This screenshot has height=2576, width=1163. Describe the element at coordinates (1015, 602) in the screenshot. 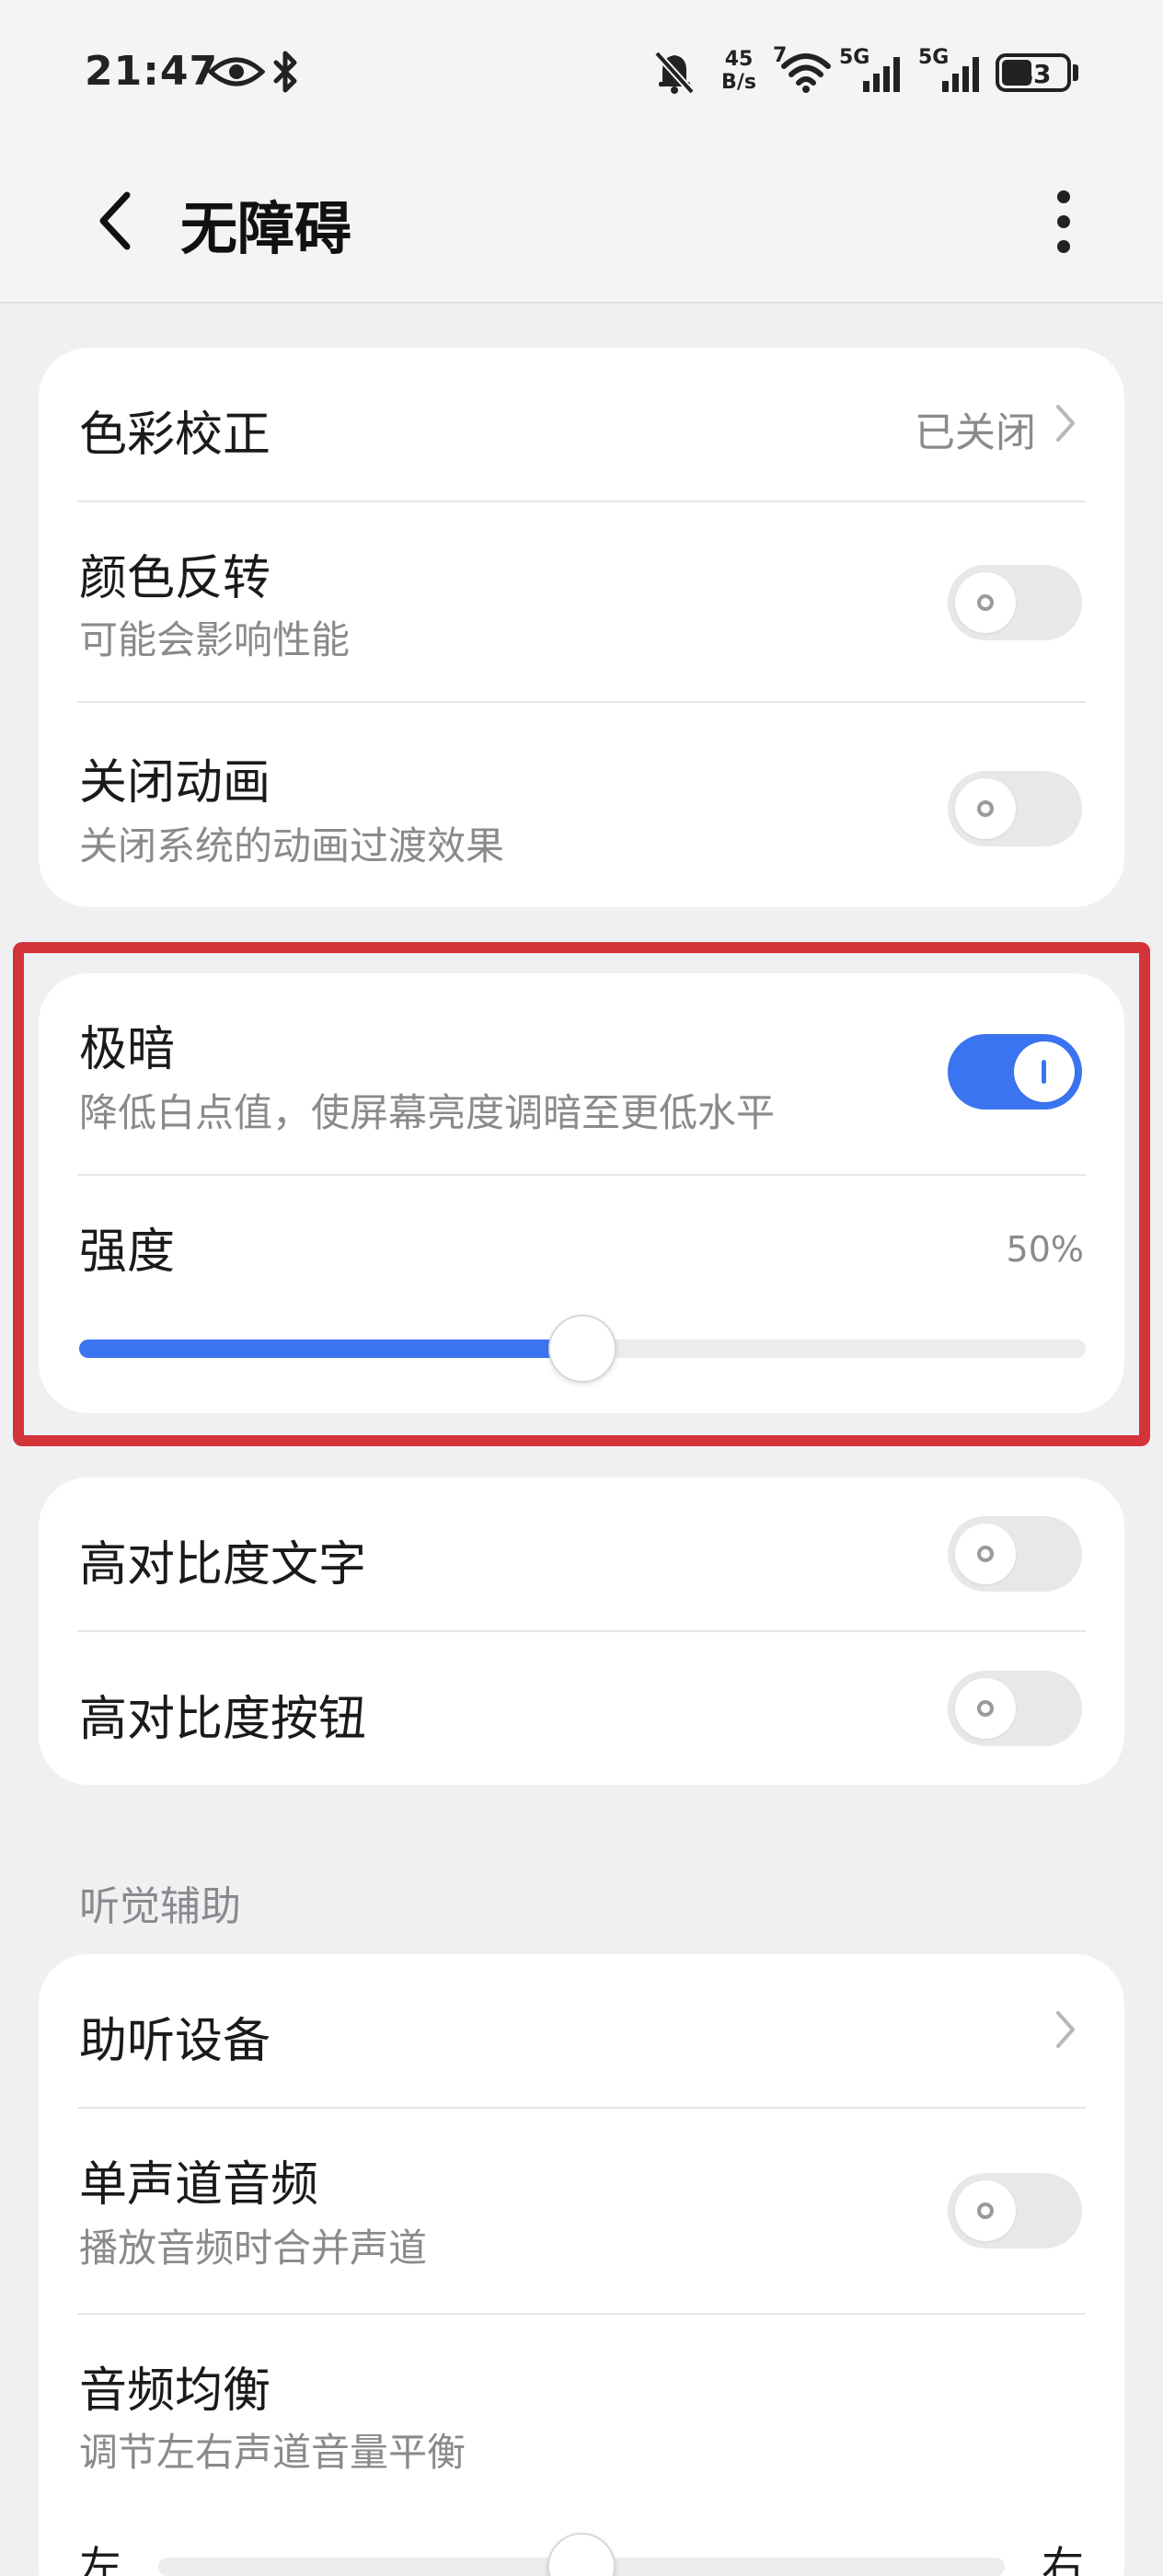

I see `color-inversion-toggle` at that location.